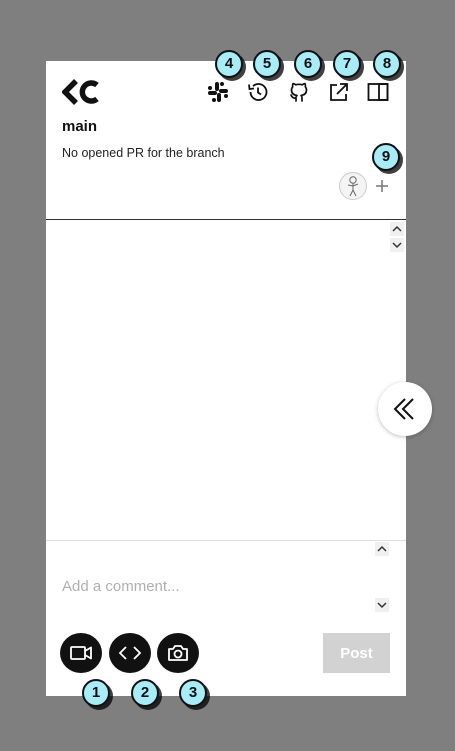  Describe the element at coordinates (212, 586) in the screenshot. I see `comment-input` at that location.